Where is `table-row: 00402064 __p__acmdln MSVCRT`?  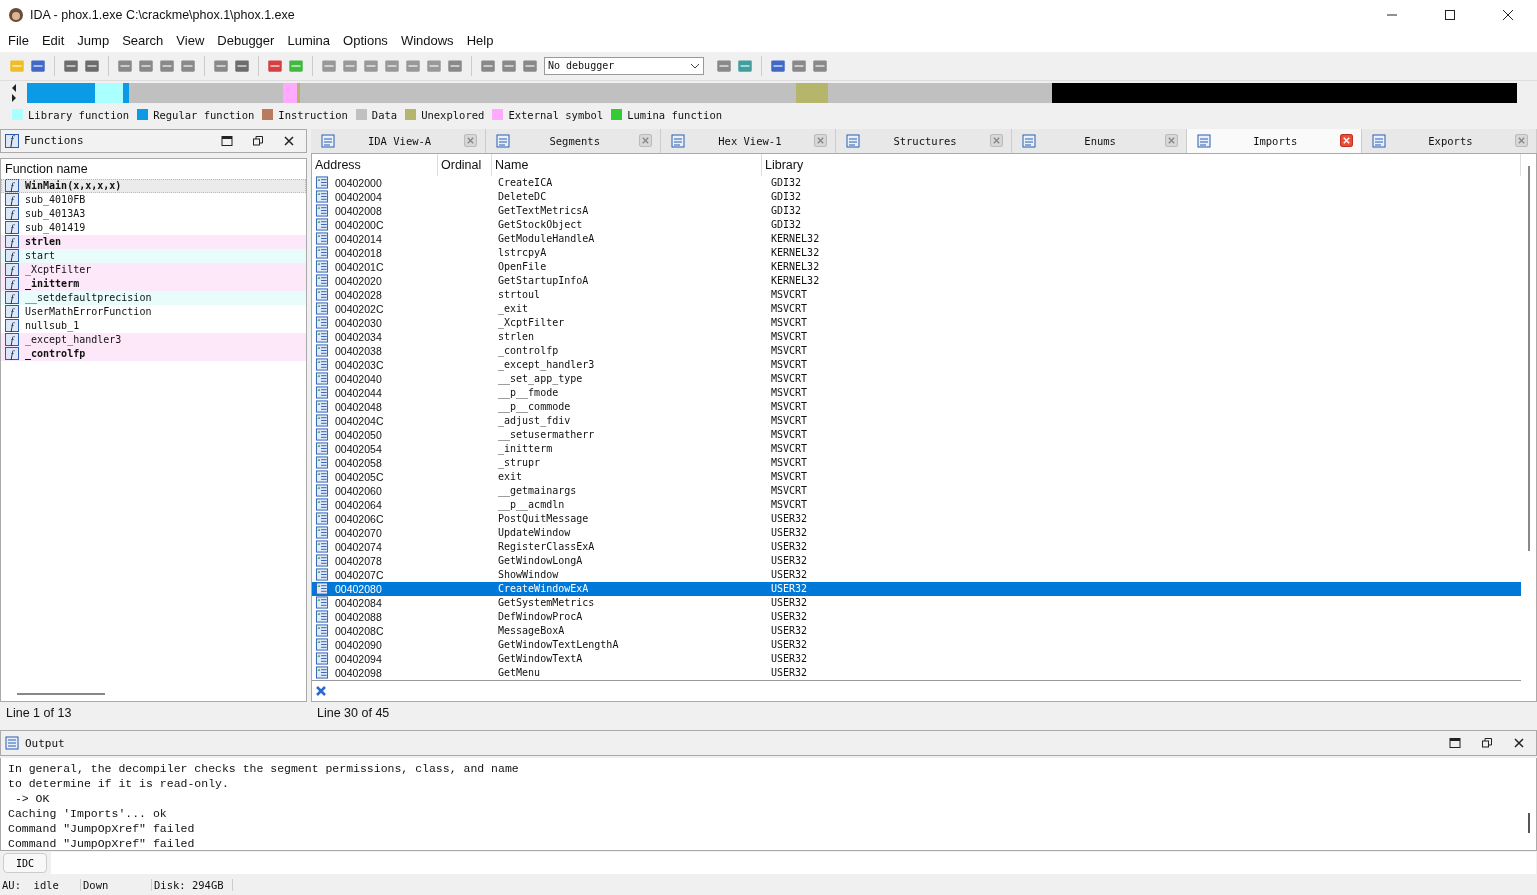 table-row: 00402064 __p__acmdln MSVCRT is located at coordinates (916, 504).